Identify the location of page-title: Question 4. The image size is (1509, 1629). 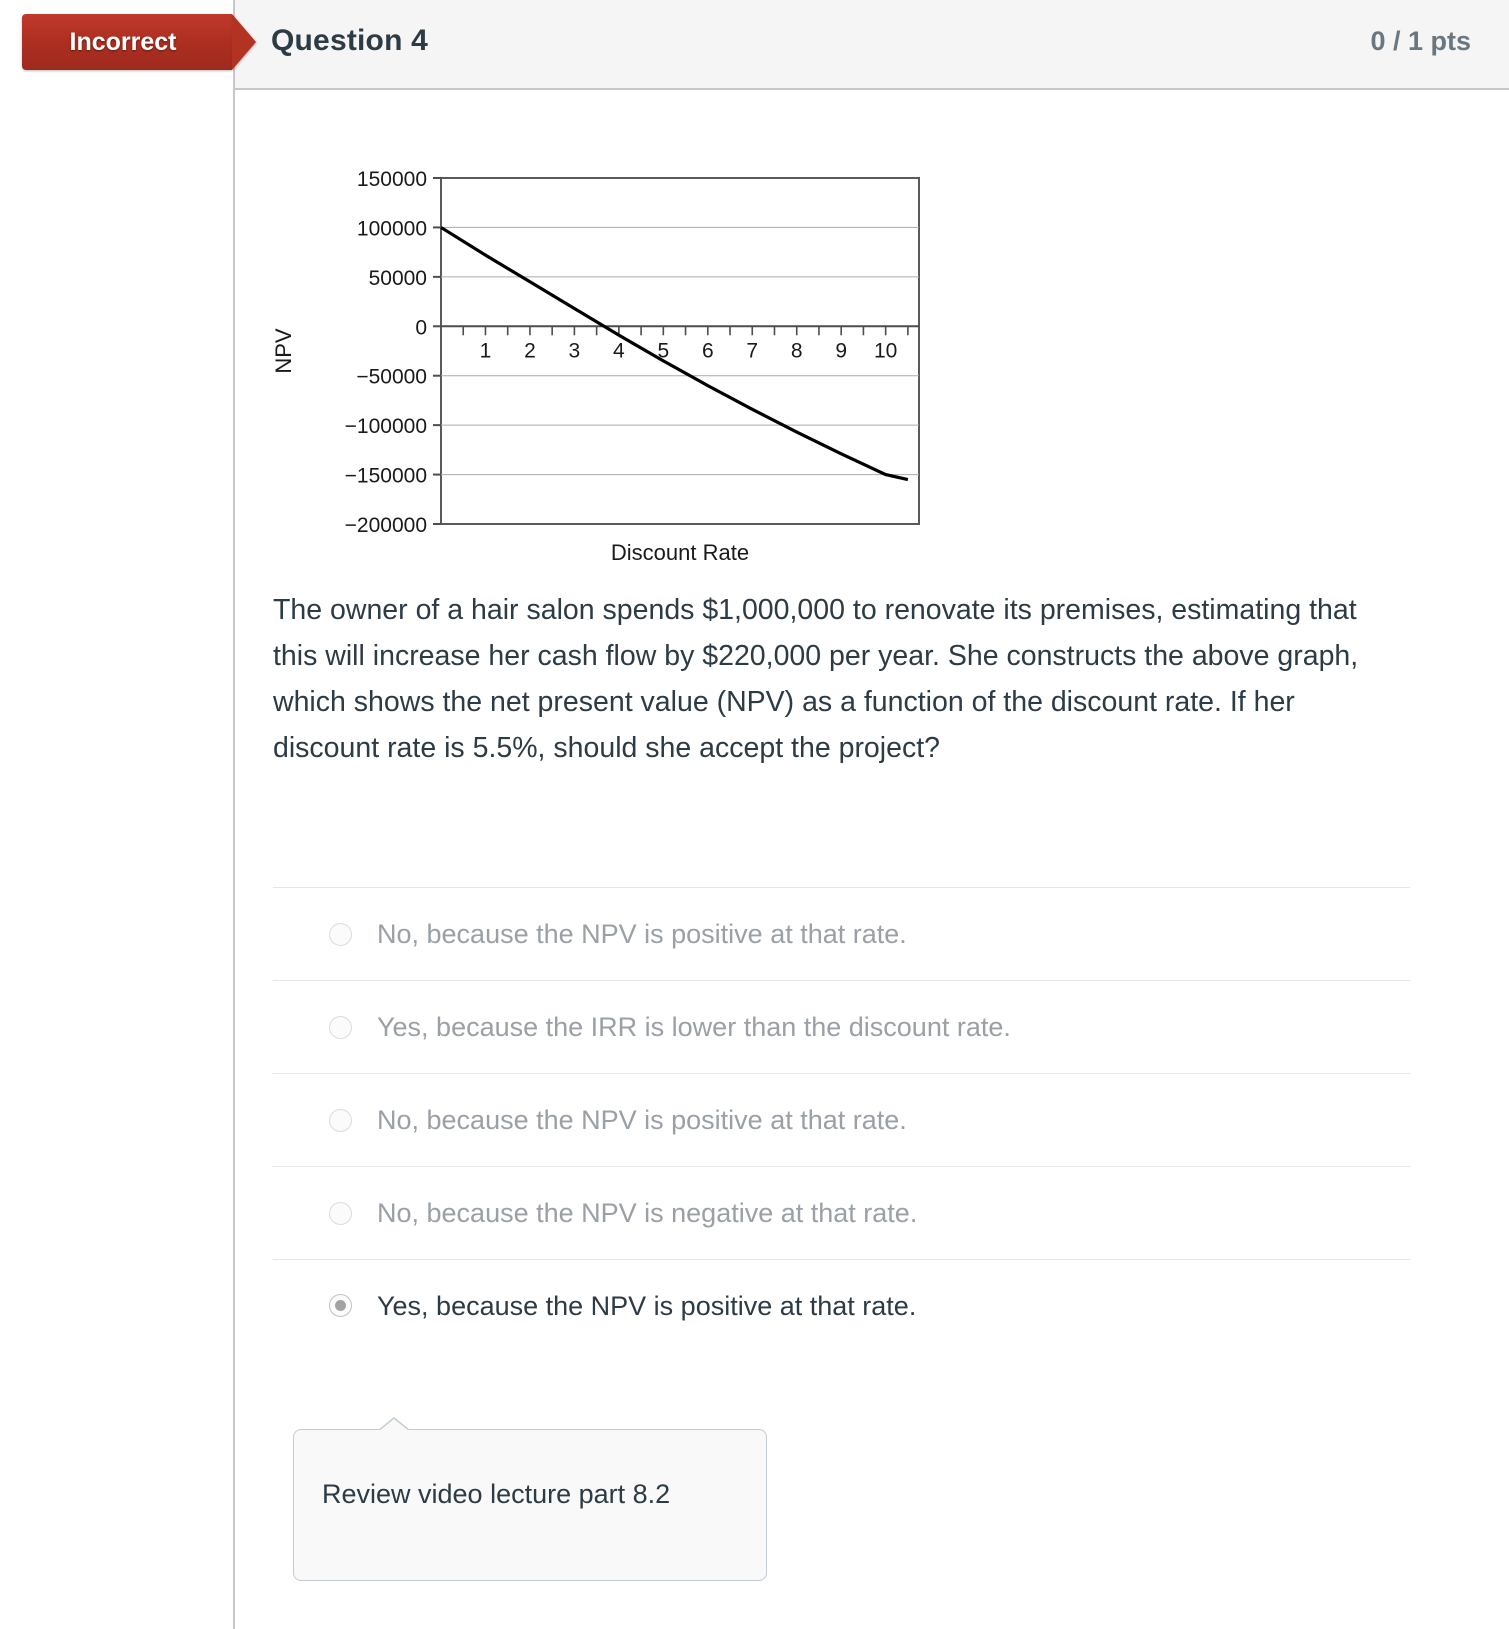
(350, 40).